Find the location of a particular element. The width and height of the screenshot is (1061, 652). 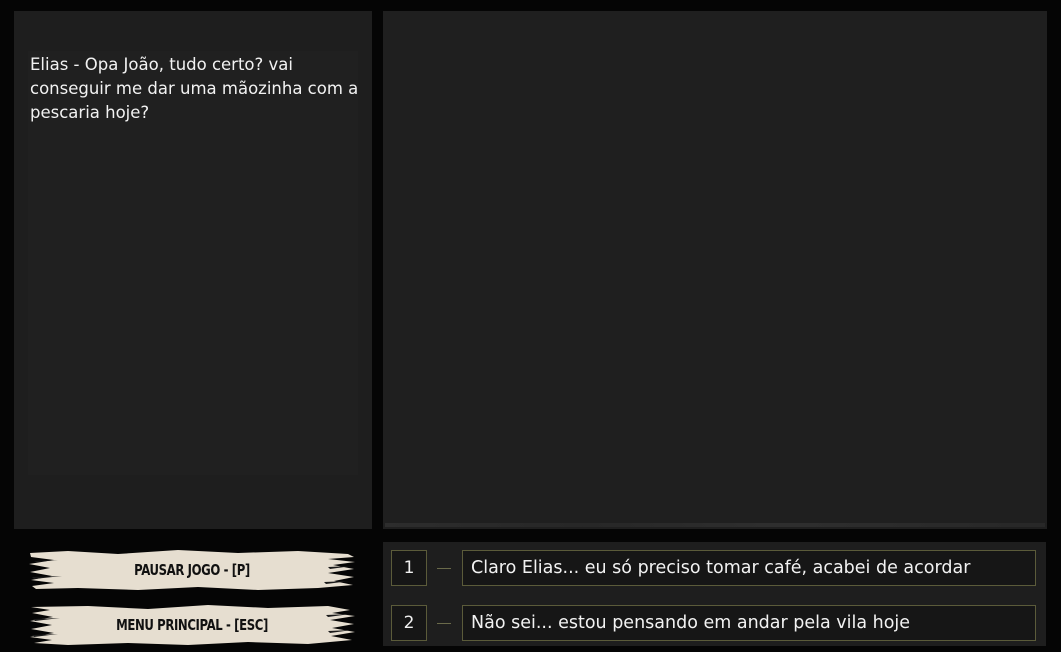

scene-floor-strip is located at coordinates (715, 525).